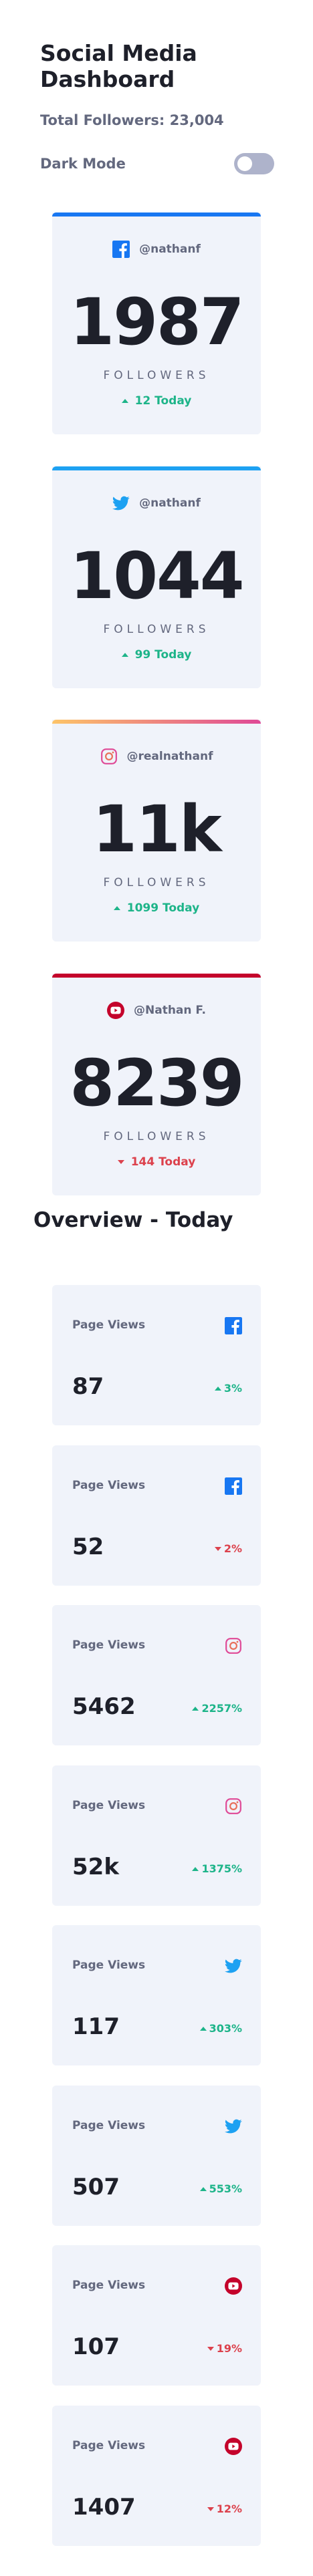 The height and width of the screenshot is (2576, 313). I want to click on metric-change-text: 2%, so click(232, 1548).